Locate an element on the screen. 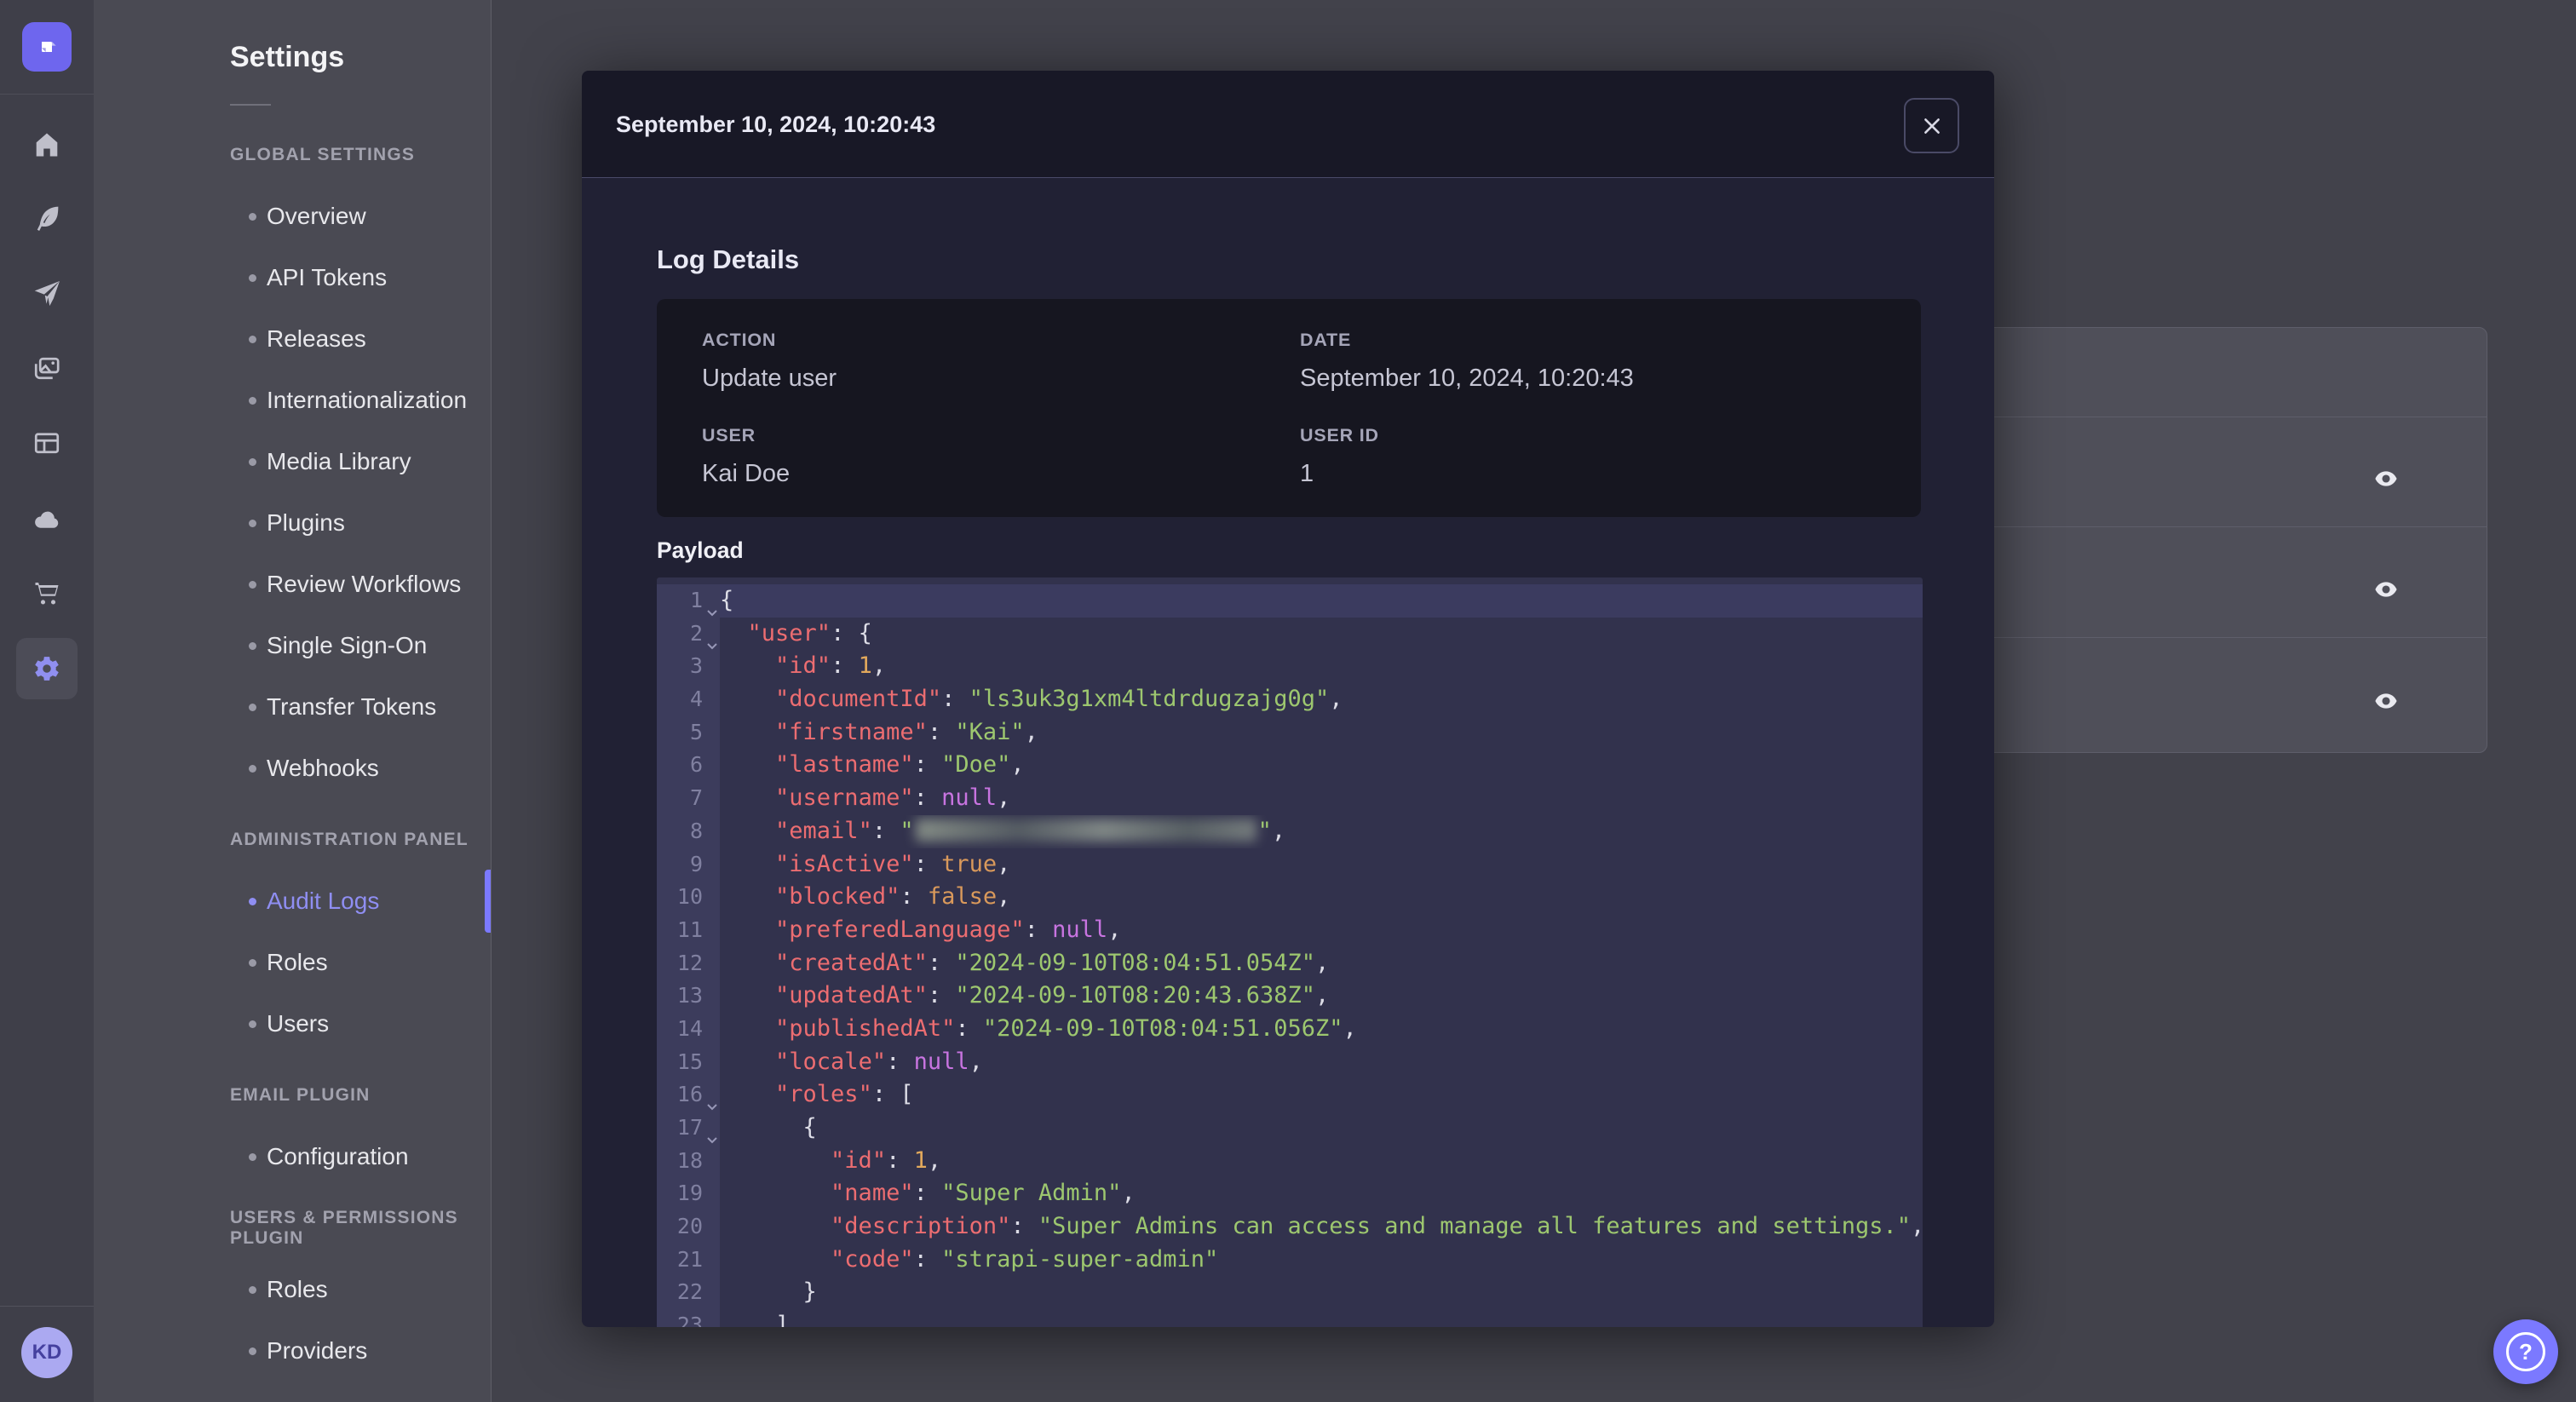 This screenshot has height=1402, width=2576. code-line: 10 "blocked": false, is located at coordinates (1290, 897).